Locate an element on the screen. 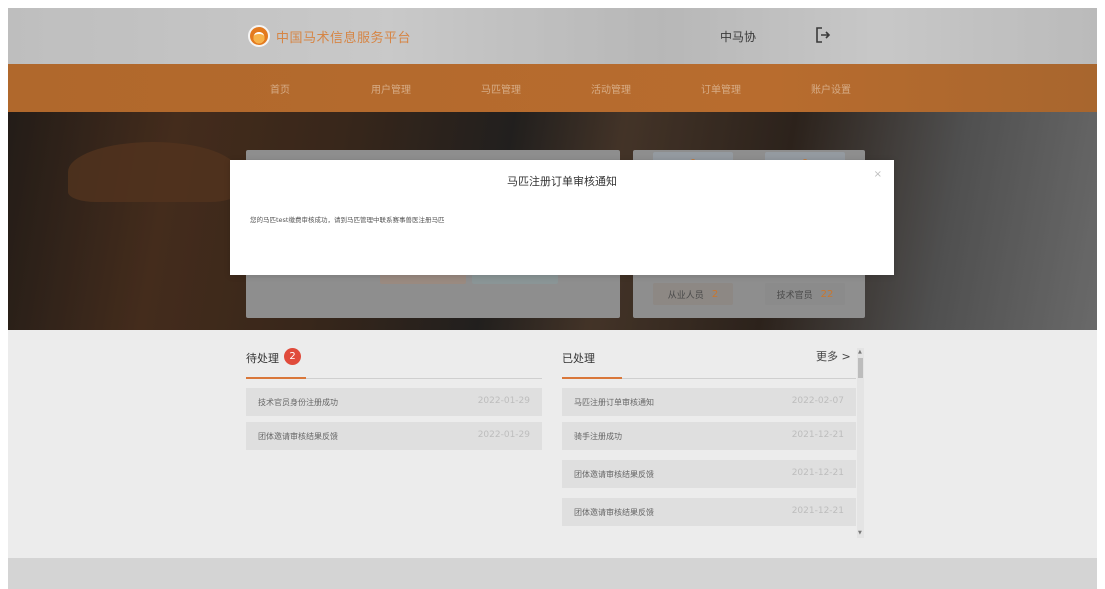  list-item: 技术官员身份注册成功 2022-01-29 is located at coordinates (394, 402).